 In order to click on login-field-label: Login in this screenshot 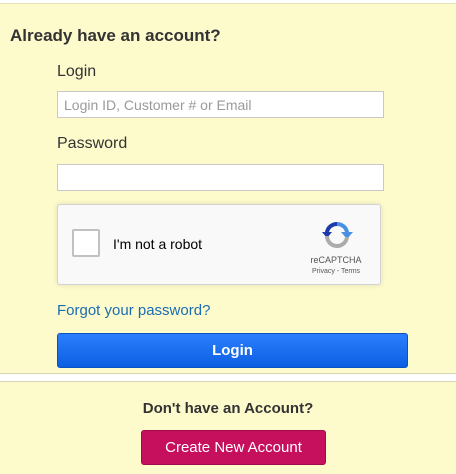, I will do `click(77, 71)`.